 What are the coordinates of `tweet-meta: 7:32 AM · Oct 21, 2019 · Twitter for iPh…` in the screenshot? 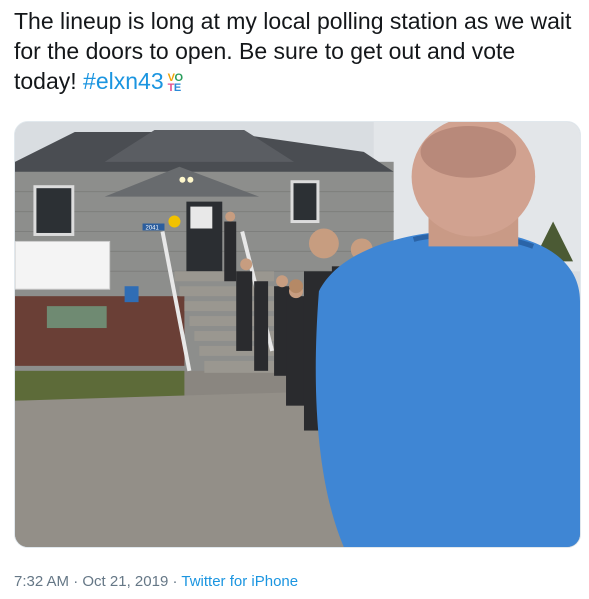 It's located at (156, 581).